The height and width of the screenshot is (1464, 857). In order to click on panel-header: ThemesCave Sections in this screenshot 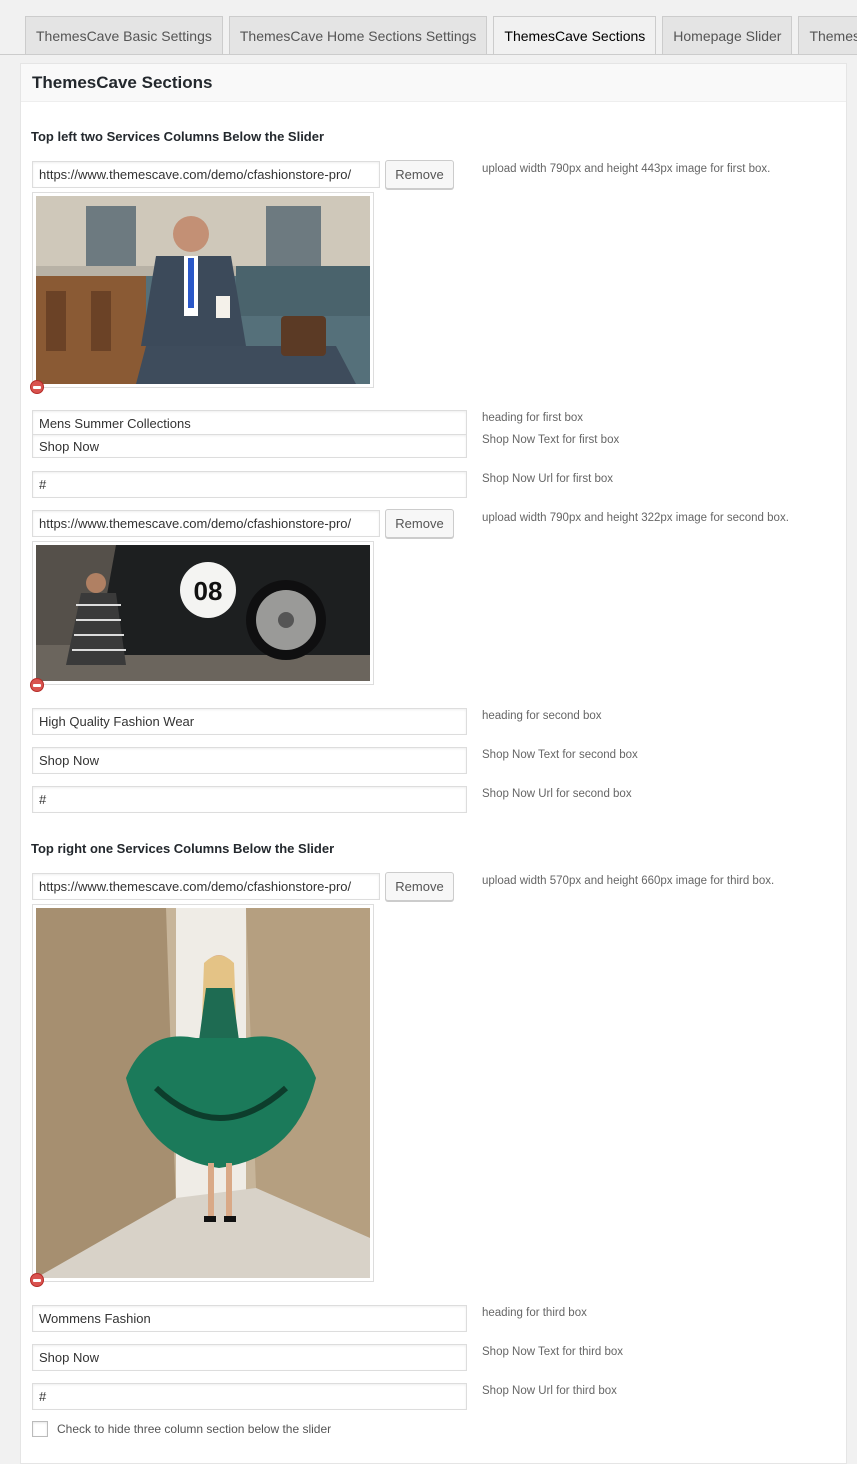, I will do `click(433, 83)`.